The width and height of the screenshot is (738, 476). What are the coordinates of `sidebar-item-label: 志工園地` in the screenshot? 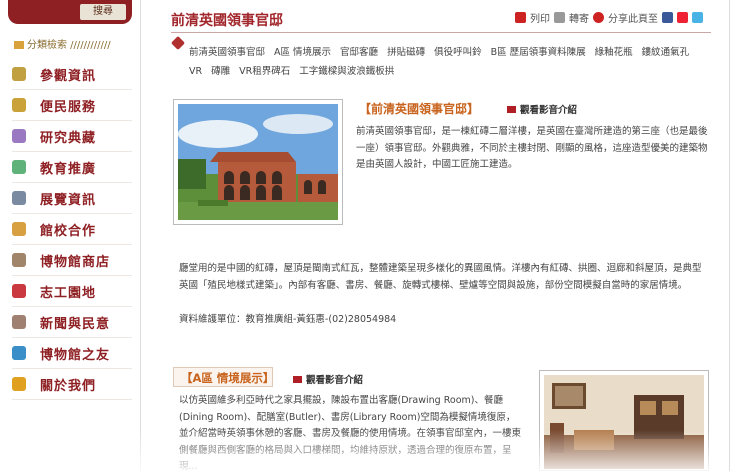 It's located at (68, 293).